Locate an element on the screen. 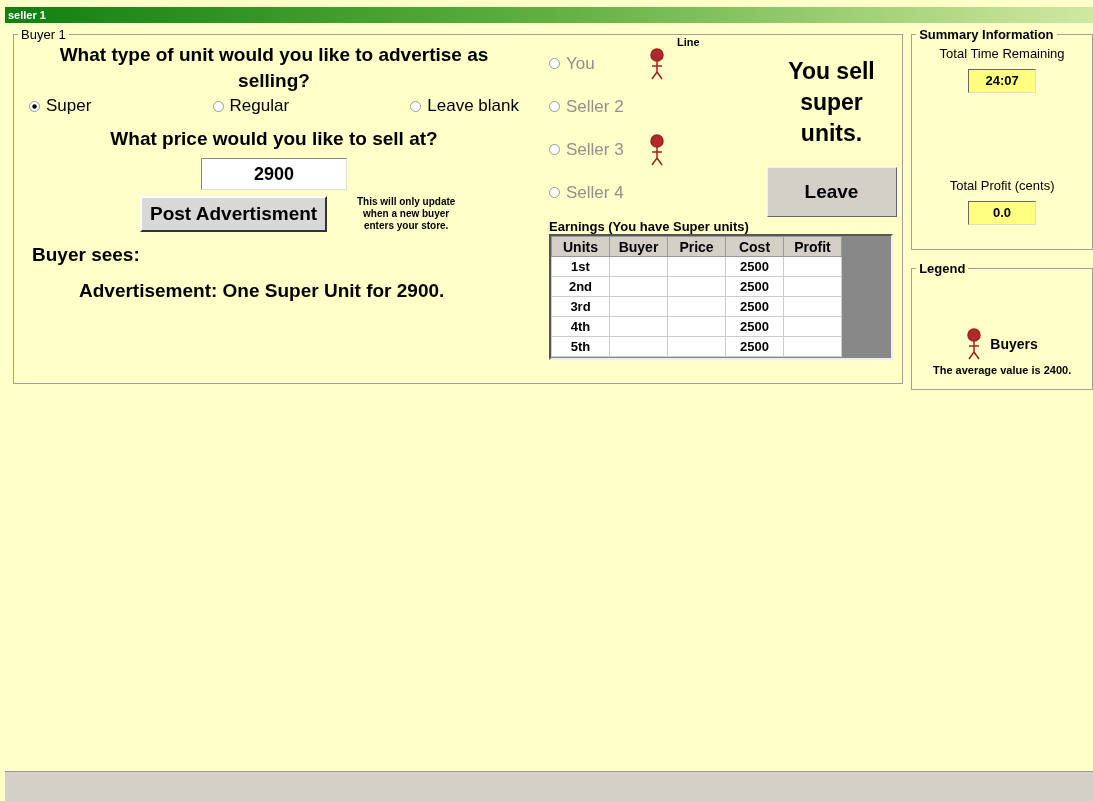 This screenshot has width=1093, height=801. radio-button: Super is located at coordinates (60, 106).